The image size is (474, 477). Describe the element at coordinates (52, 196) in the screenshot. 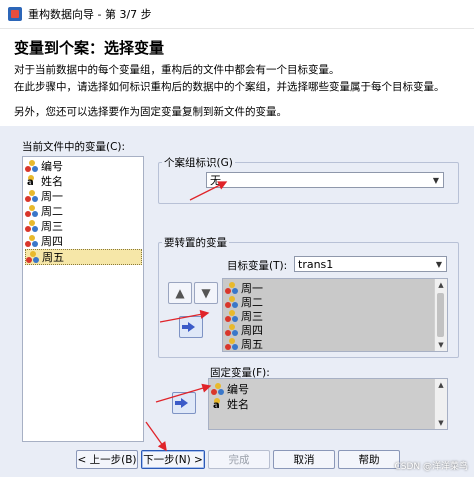

I see `variable-name: 周一` at that location.